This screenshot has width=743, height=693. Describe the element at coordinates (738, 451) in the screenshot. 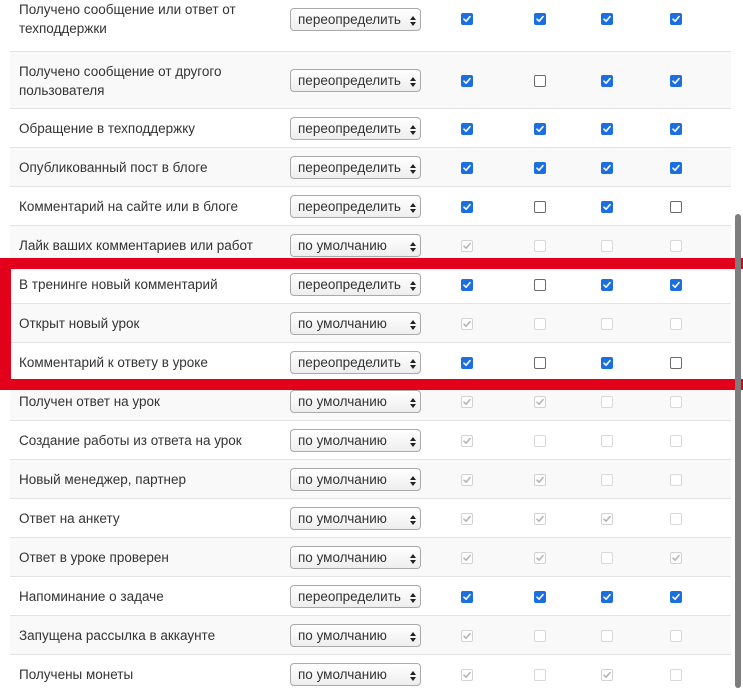

I see `scrollbar` at that location.